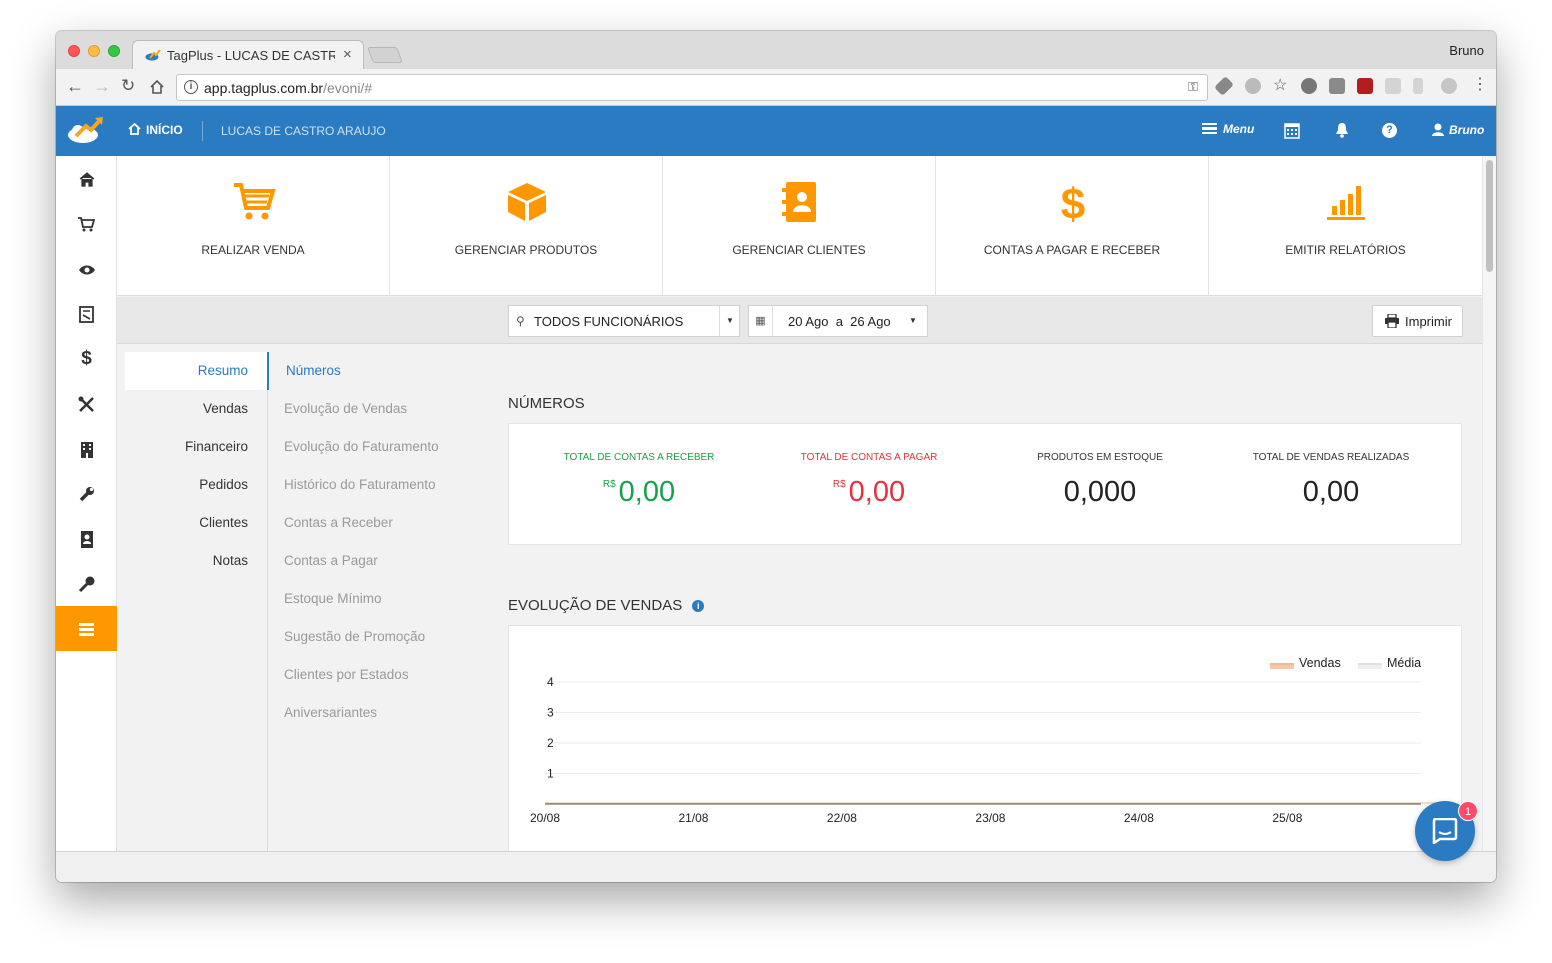 This screenshot has width=1552, height=963. Describe the element at coordinates (330, 713) in the screenshot. I see `subsection-aniversariantes: Aniversariantes` at that location.